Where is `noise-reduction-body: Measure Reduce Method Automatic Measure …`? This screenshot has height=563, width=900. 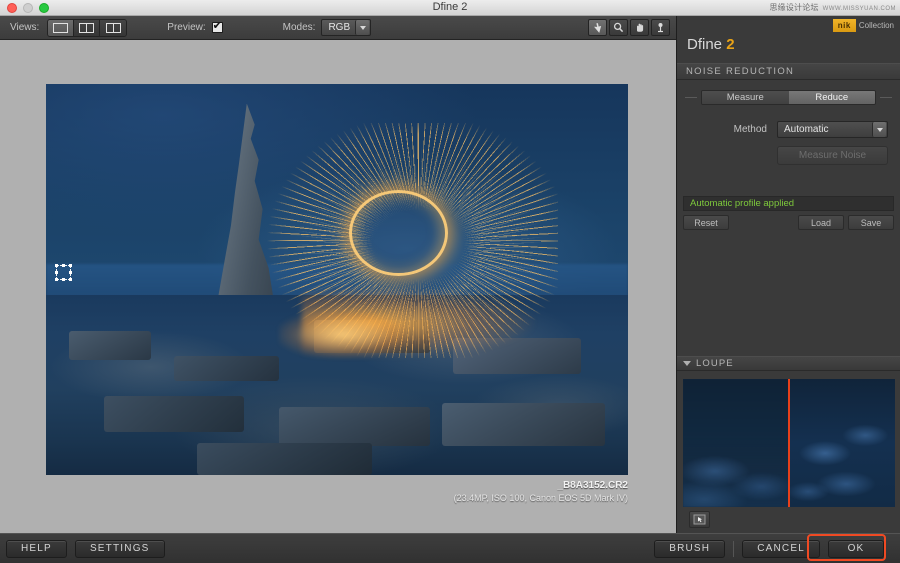
noise-reduction-body: Measure Reduce Method Automatic Measure … is located at coordinates (788, 133).